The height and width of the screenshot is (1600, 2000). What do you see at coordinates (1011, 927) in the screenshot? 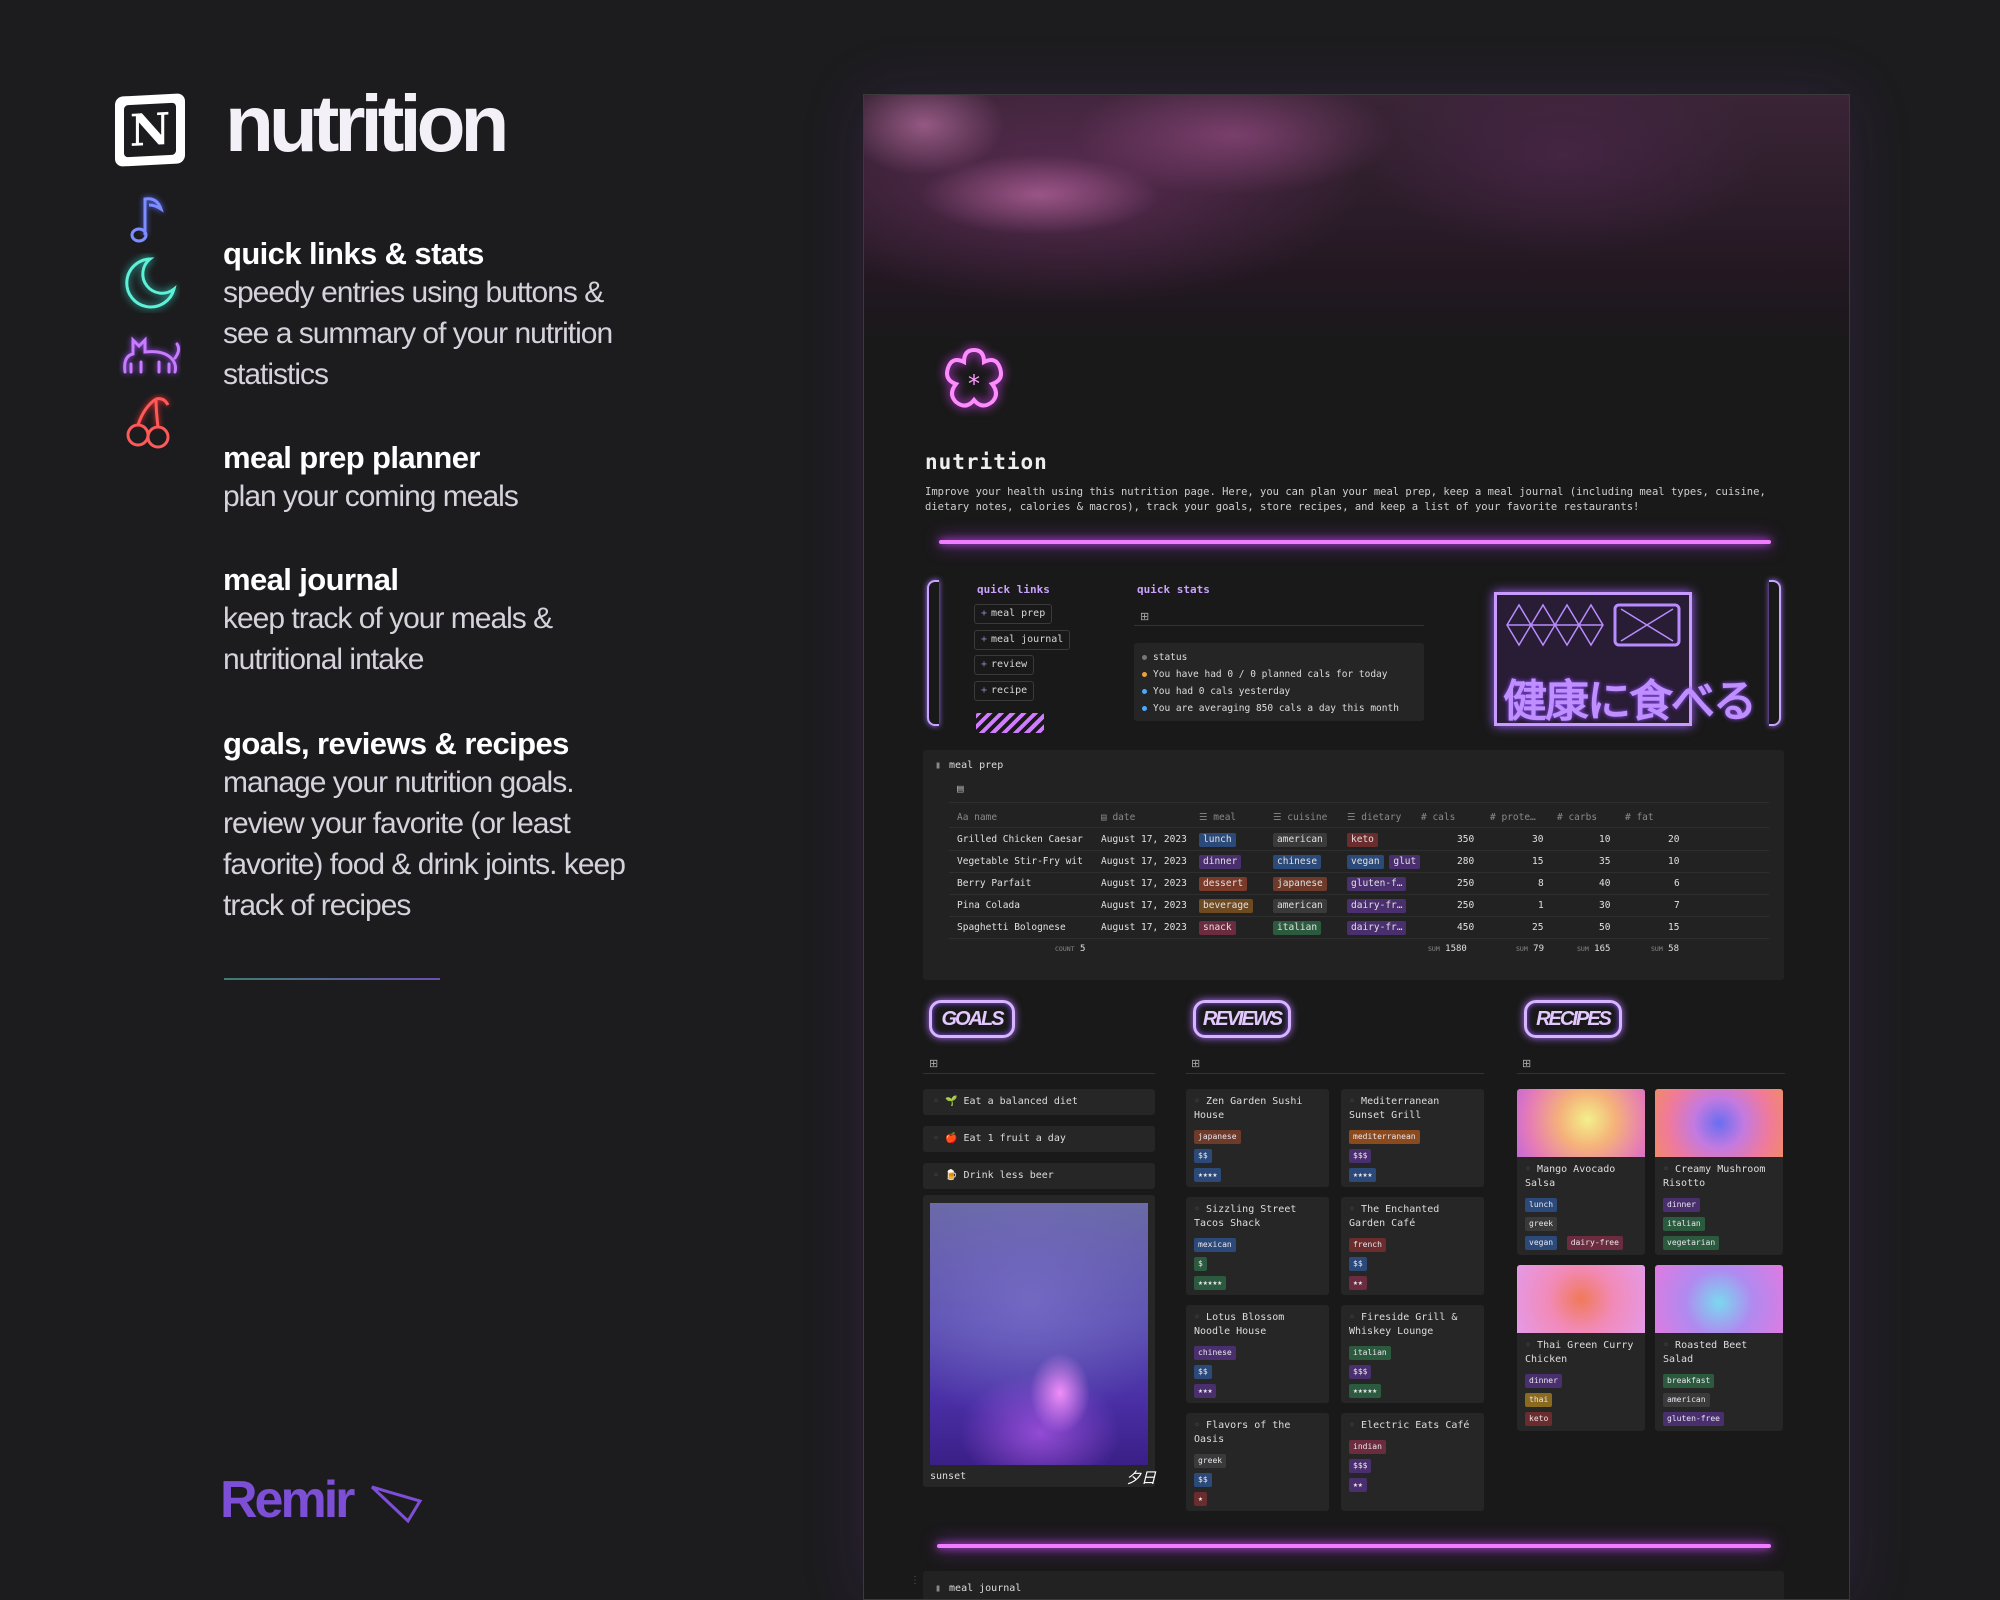
I see `cell-name: Spaghetti Bolognese` at bounding box center [1011, 927].